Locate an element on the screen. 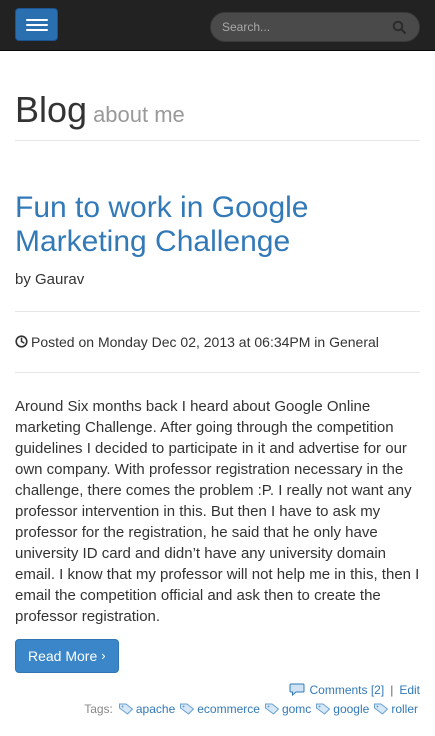 The image size is (435, 736). search-icon is located at coordinates (399, 27).